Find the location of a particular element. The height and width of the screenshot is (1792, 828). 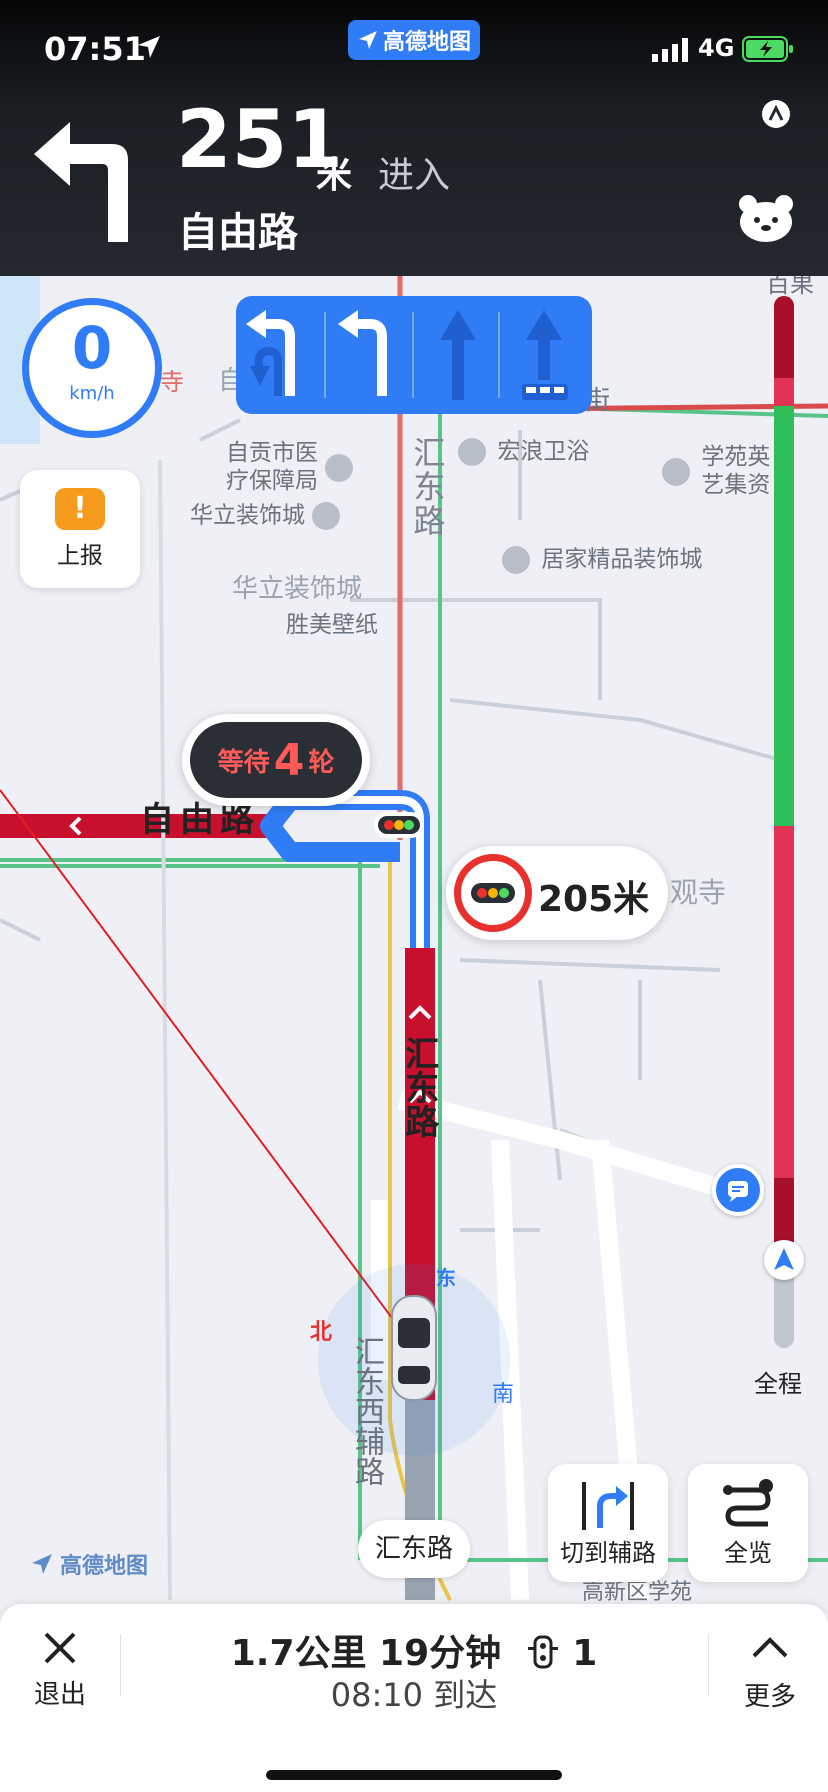

route-progress-bar is located at coordinates (784, 822).